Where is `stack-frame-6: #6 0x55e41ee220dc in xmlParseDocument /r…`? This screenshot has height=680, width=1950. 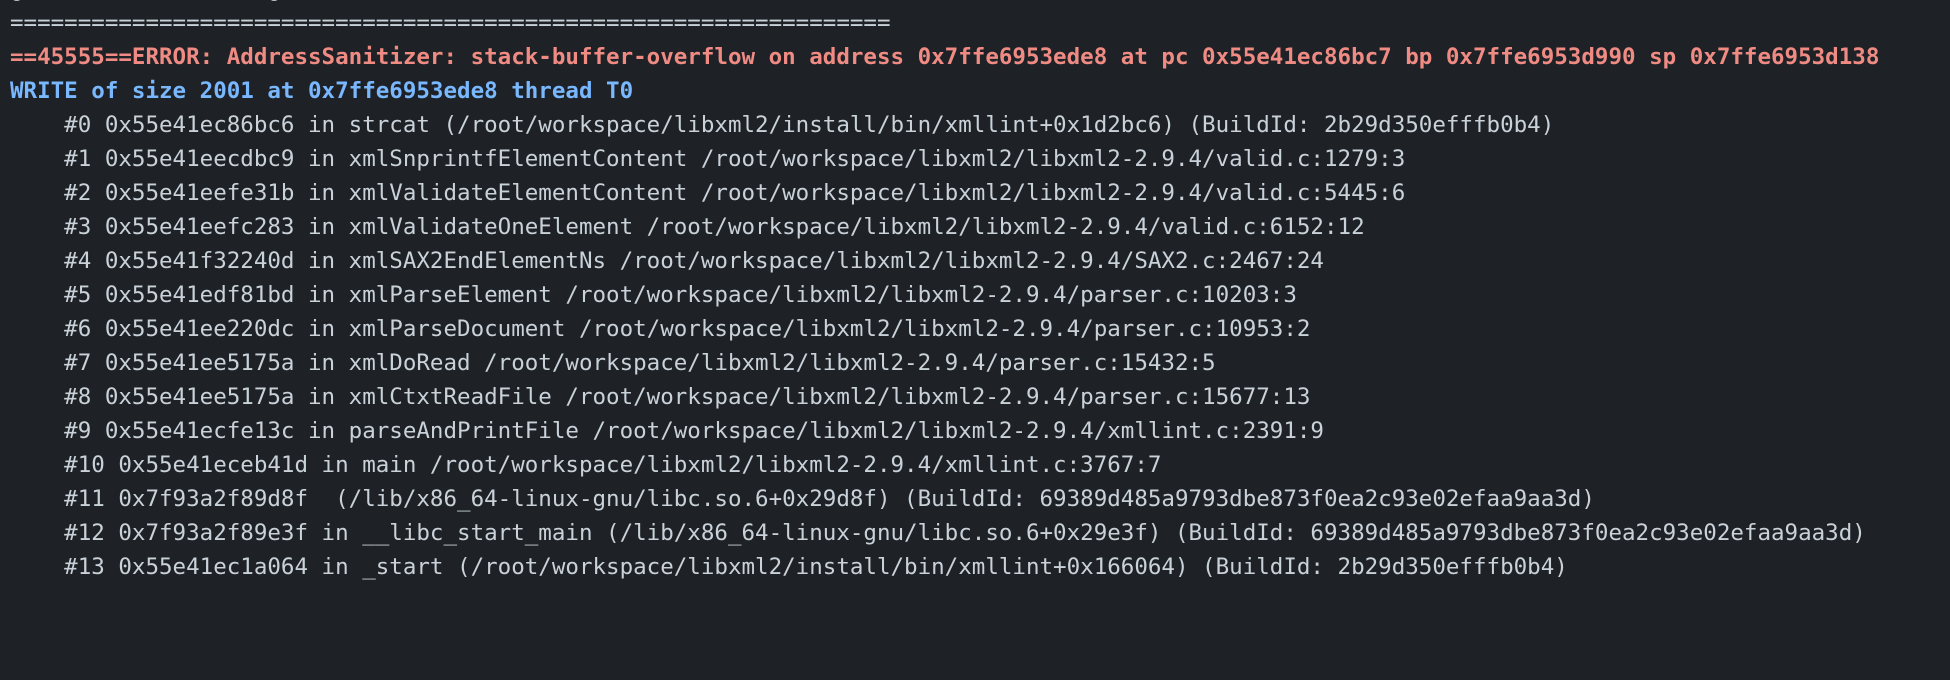 stack-frame-6: #6 0x55e41ee220dc in xmlParseDocument /r… is located at coordinates (660, 329).